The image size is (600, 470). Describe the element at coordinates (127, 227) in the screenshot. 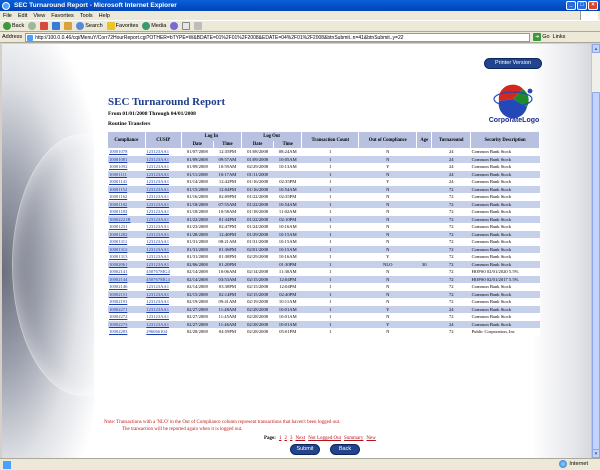

I see `cell-compliance: 10001231` at that location.